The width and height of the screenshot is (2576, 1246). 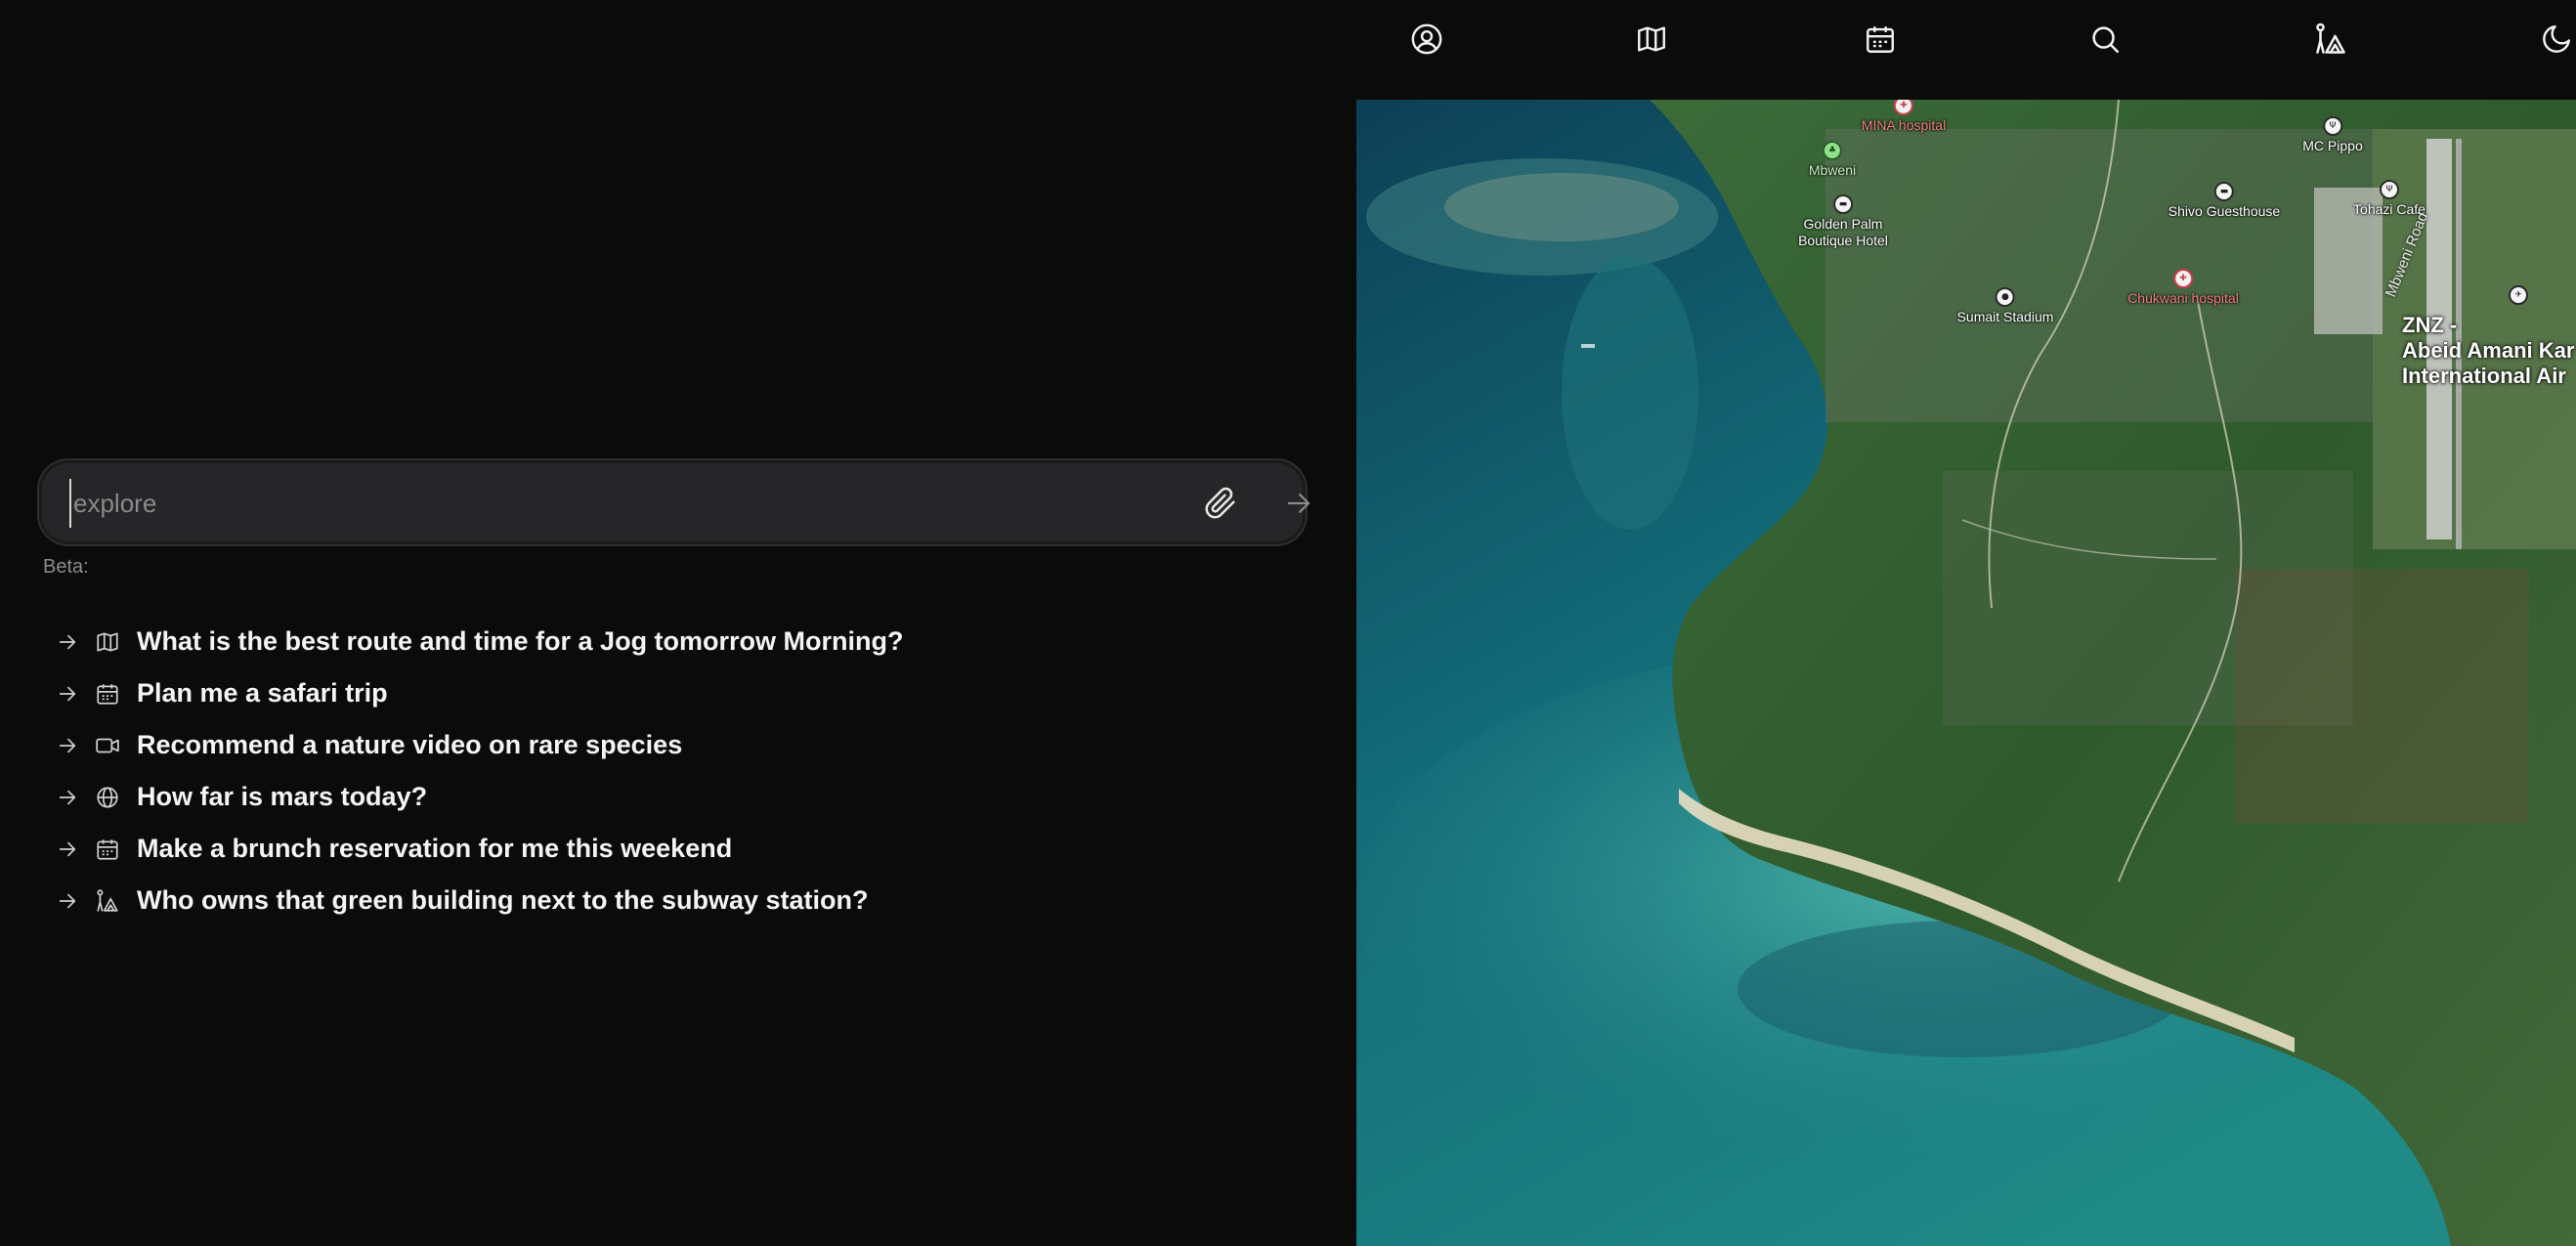 I want to click on poi-label: Shivo Guesthouse, so click(x=2224, y=211).